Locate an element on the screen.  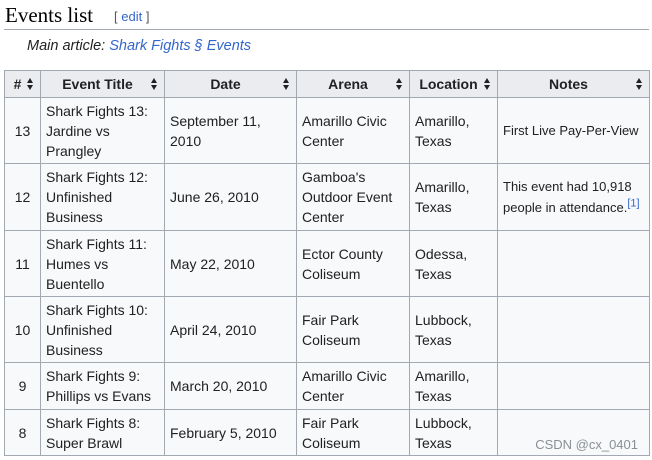
event-number: 12 is located at coordinates (22, 197).